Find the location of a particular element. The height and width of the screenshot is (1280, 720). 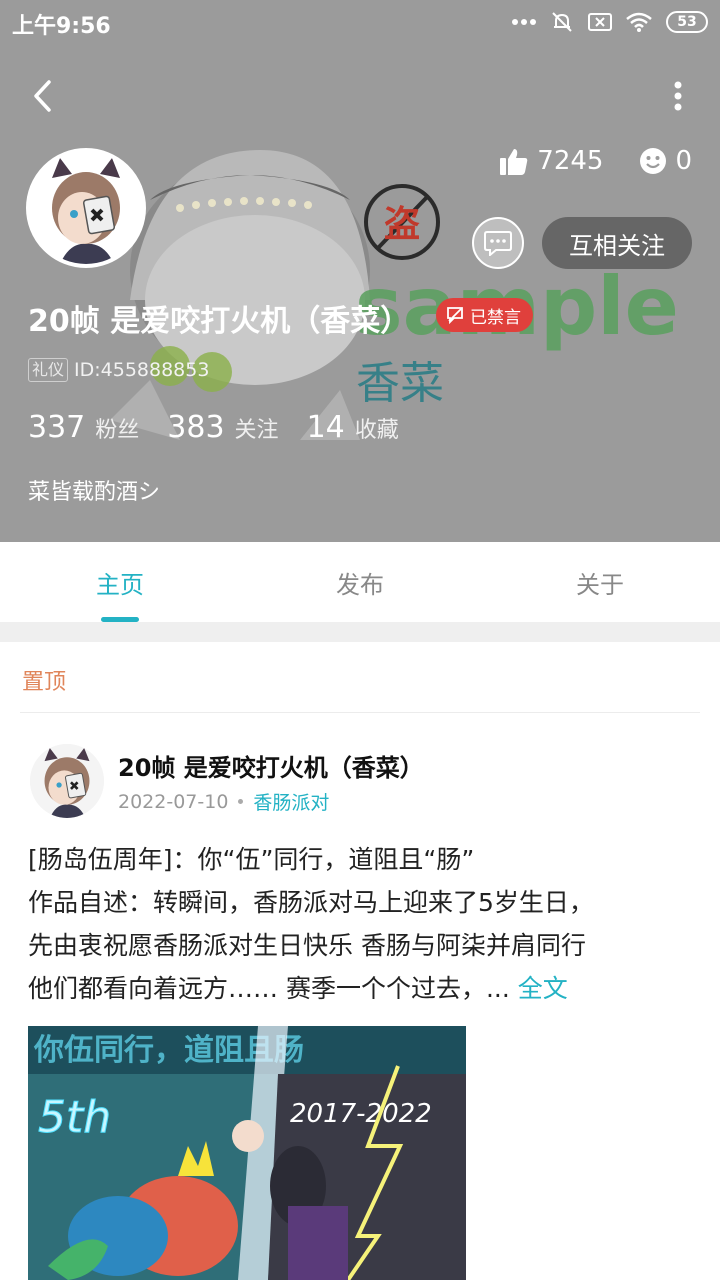

avatar-image is located at coordinates (86, 208).